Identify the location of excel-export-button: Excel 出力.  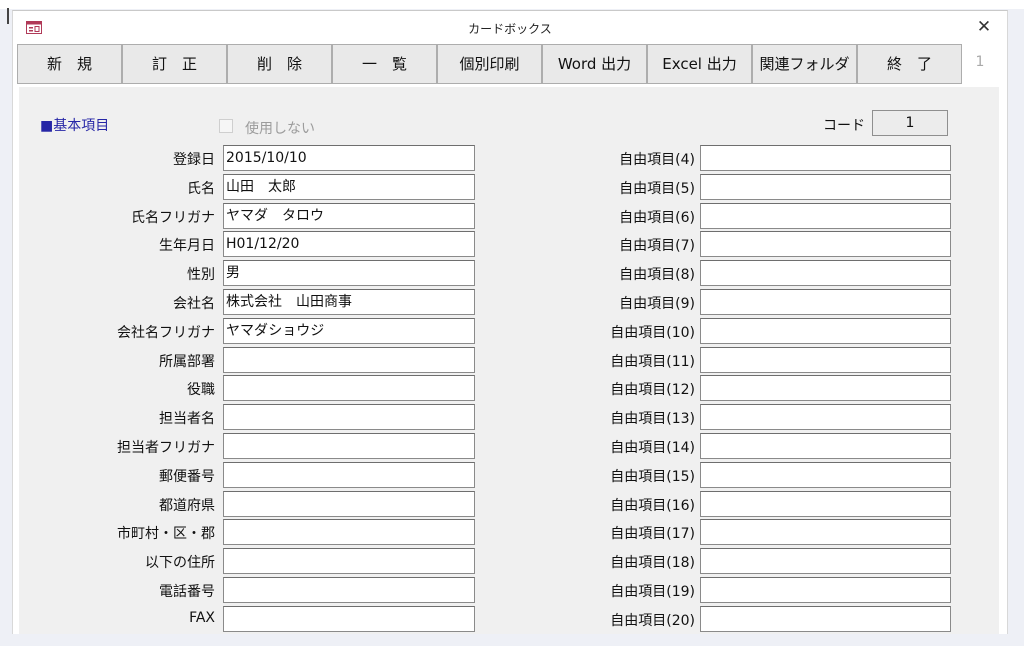
(699, 64).